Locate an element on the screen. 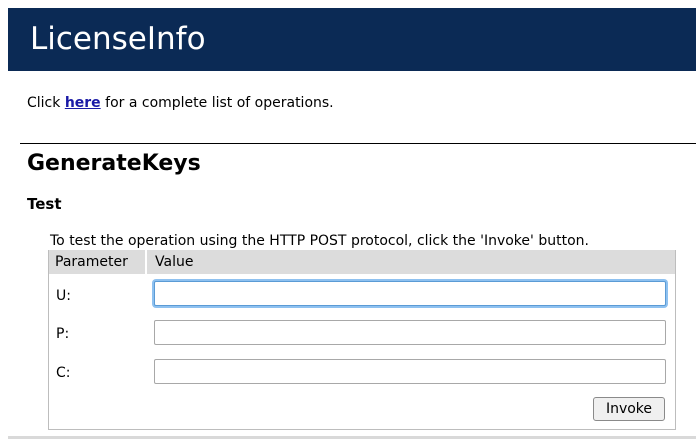  section-divider is located at coordinates (358, 143).